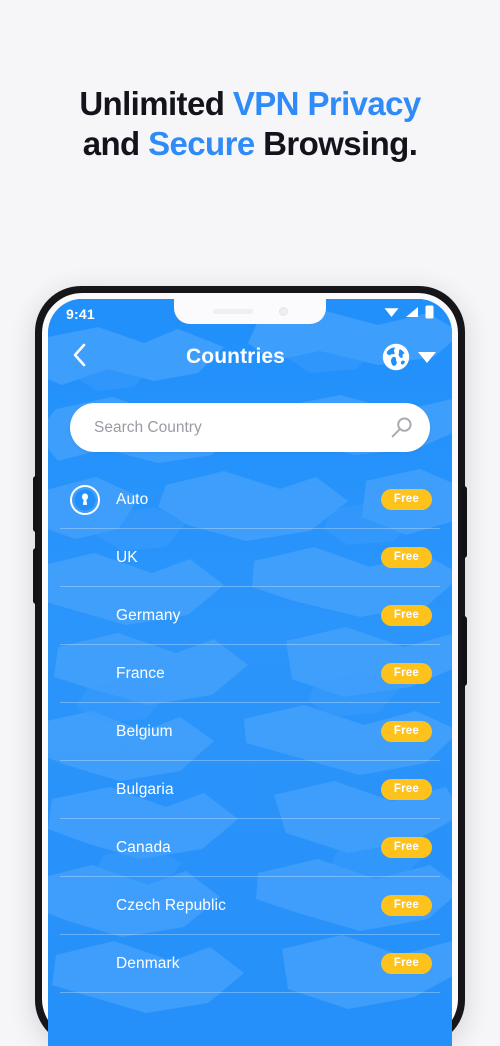 The height and width of the screenshot is (1046, 500). What do you see at coordinates (80, 314) in the screenshot?
I see `status-time: 9:41` at bounding box center [80, 314].